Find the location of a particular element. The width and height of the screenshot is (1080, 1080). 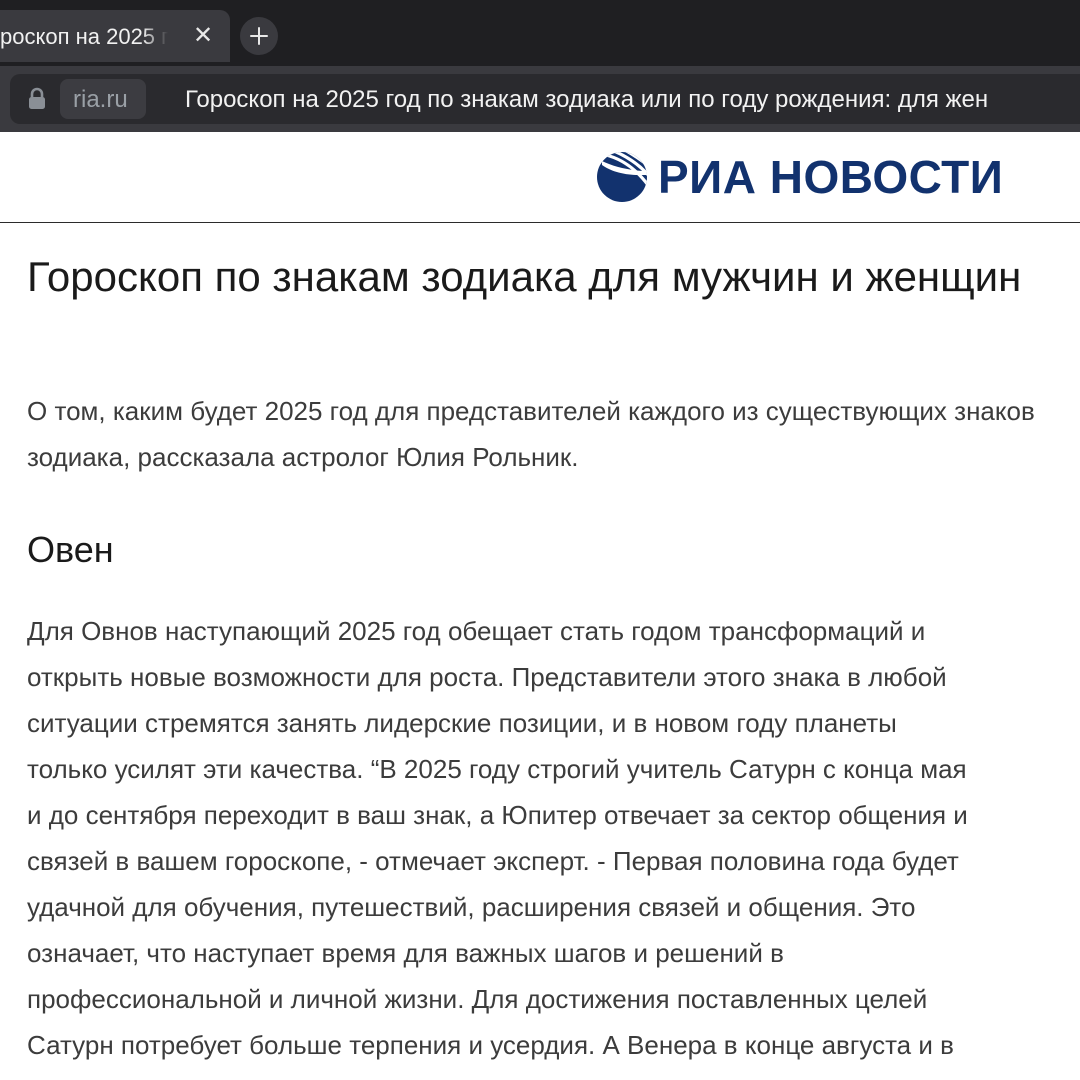

section-heading-aries: Овен is located at coordinates (70, 549).